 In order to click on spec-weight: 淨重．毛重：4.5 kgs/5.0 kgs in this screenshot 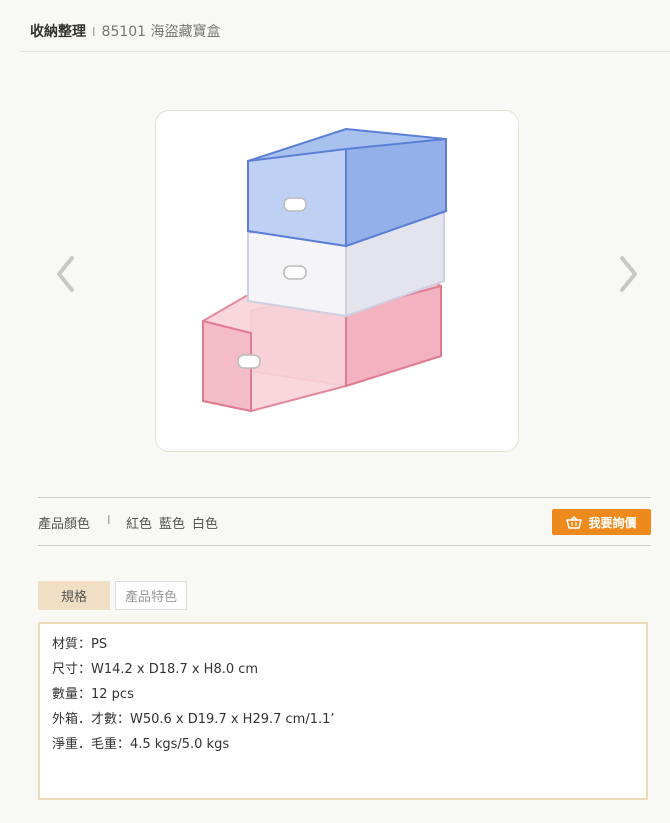, I will do `click(141, 744)`.